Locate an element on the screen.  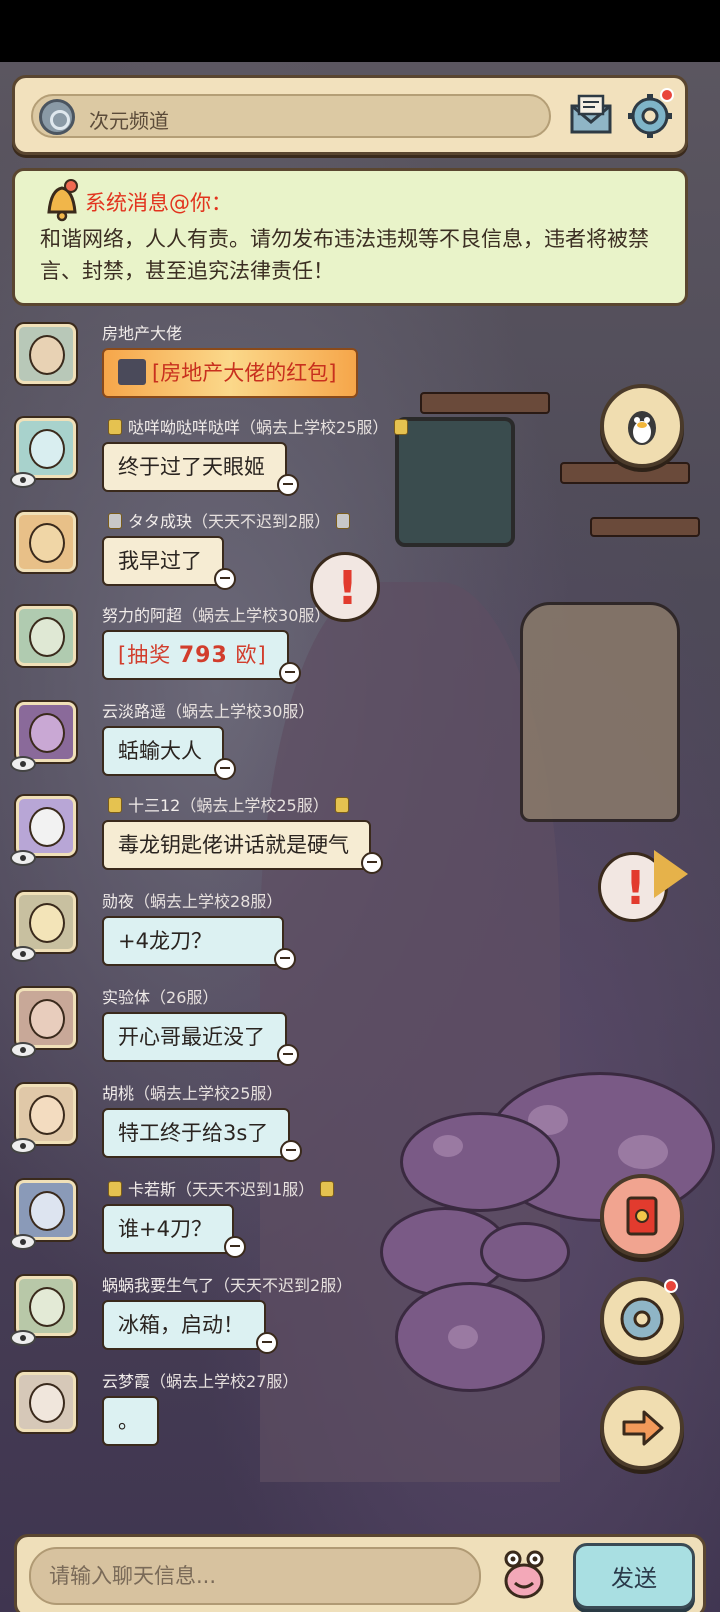
mail-icon is located at coordinates (591, 114).